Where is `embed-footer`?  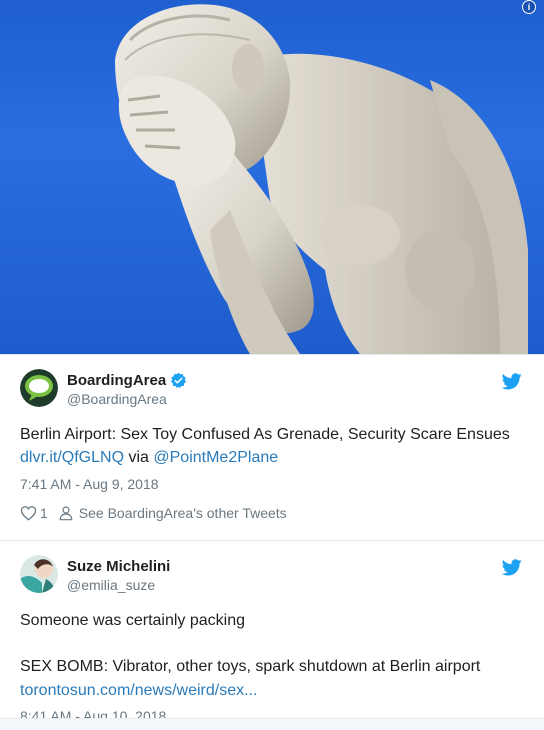 embed-footer is located at coordinates (272, 724).